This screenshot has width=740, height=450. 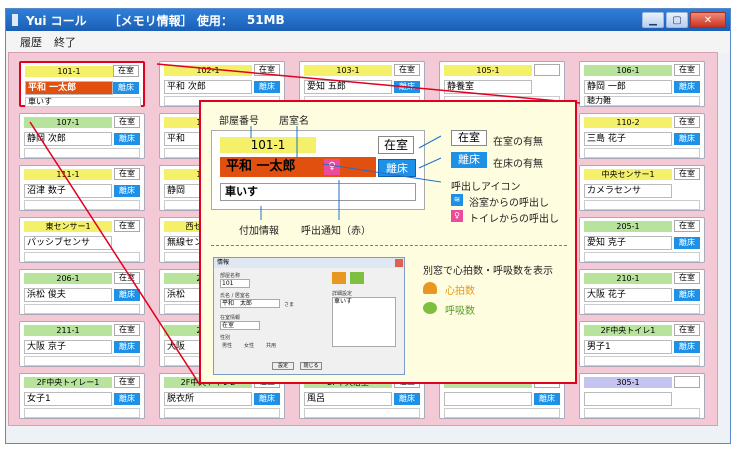 I want to click on dialog-close-icon, so click(x=399, y=263).